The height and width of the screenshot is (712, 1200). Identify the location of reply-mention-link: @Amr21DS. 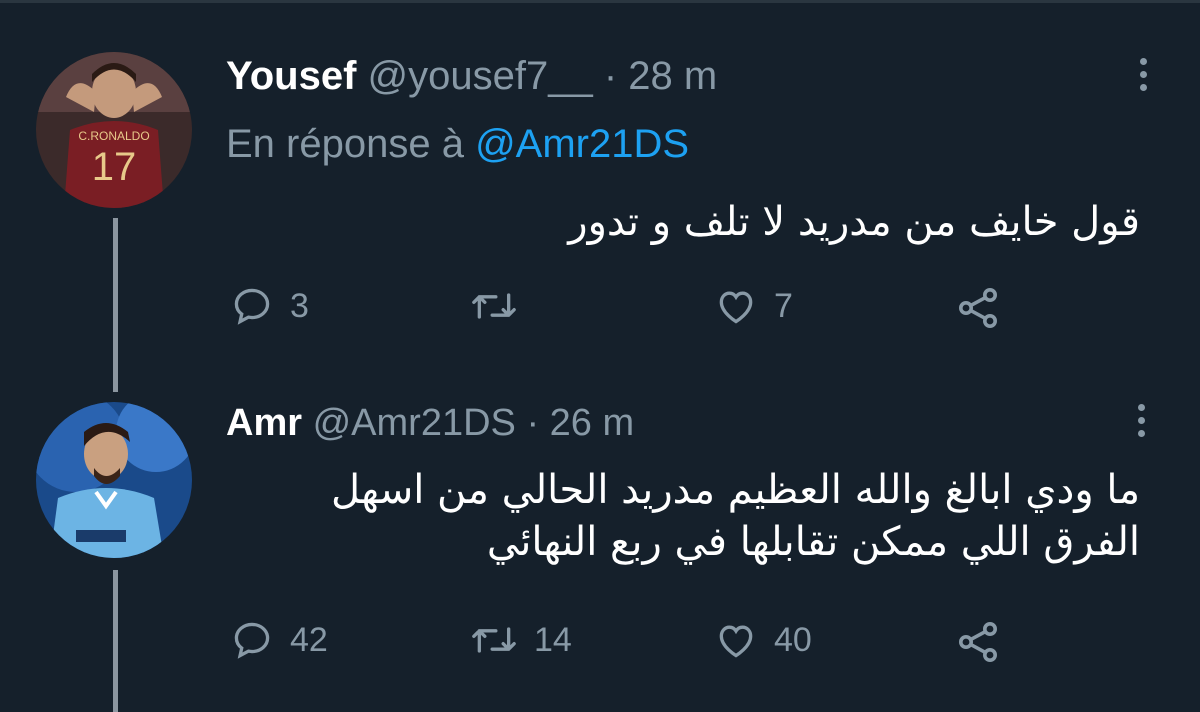
(582, 144).